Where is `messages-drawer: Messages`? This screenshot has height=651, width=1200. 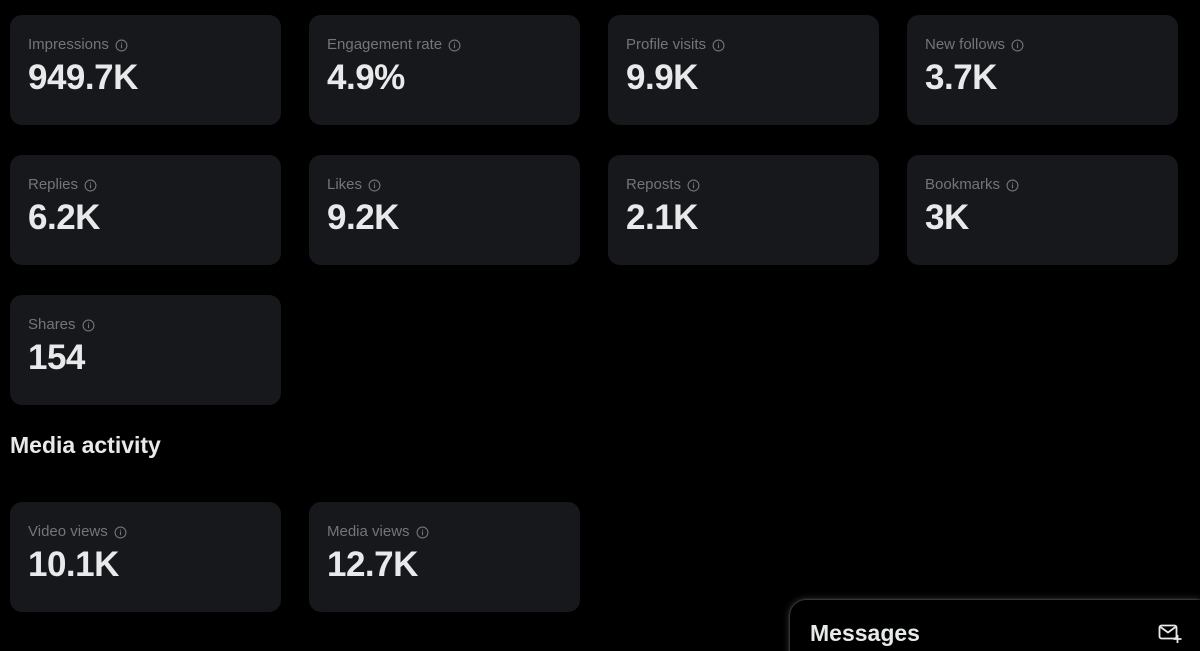
messages-drawer: Messages is located at coordinates (995, 625).